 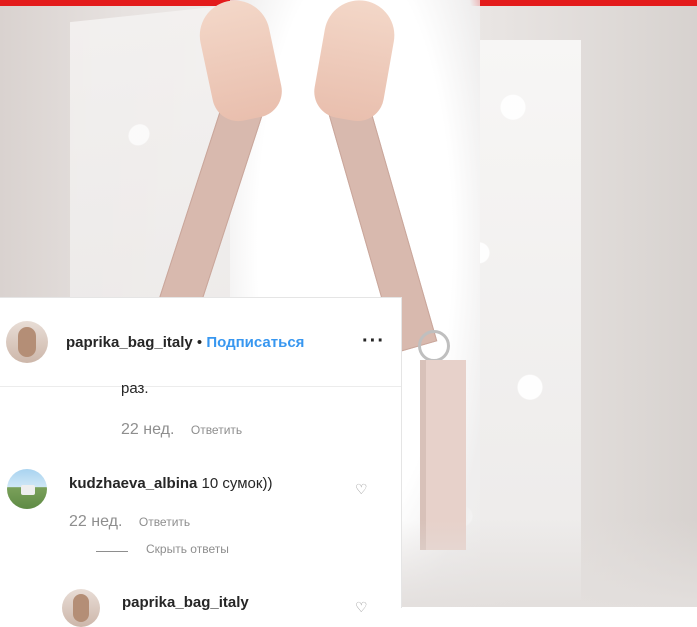 I want to click on reply-avatar, so click(x=81, y=608).